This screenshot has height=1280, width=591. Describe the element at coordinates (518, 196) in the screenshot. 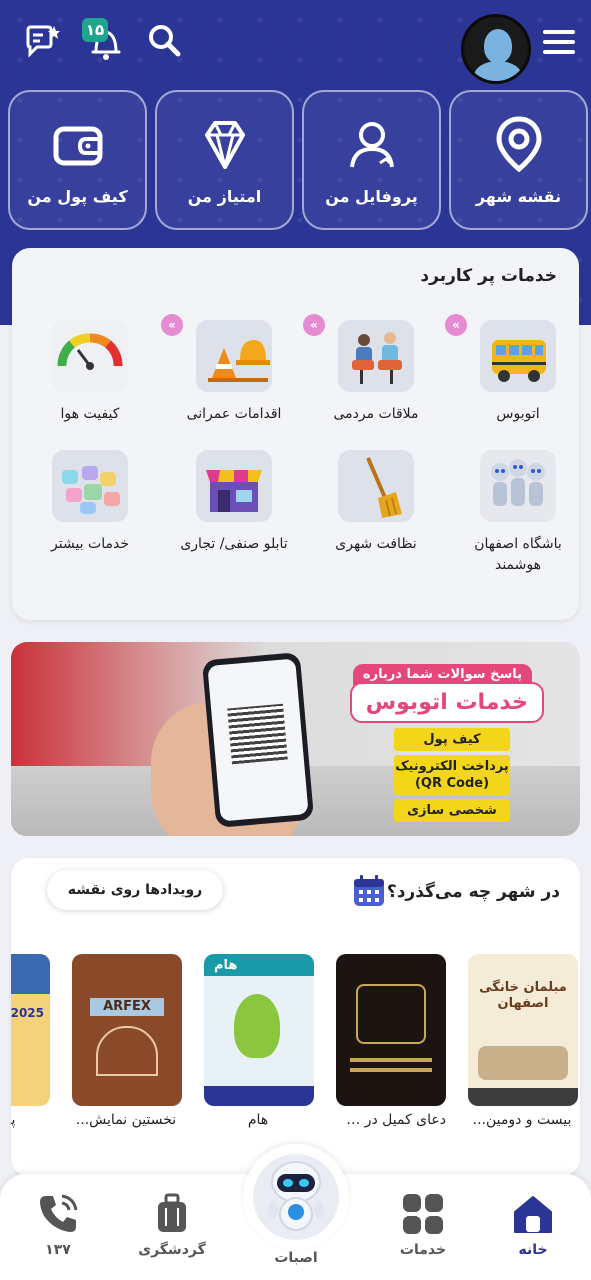

I see `quick-action-label: نقشه شهر` at that location.